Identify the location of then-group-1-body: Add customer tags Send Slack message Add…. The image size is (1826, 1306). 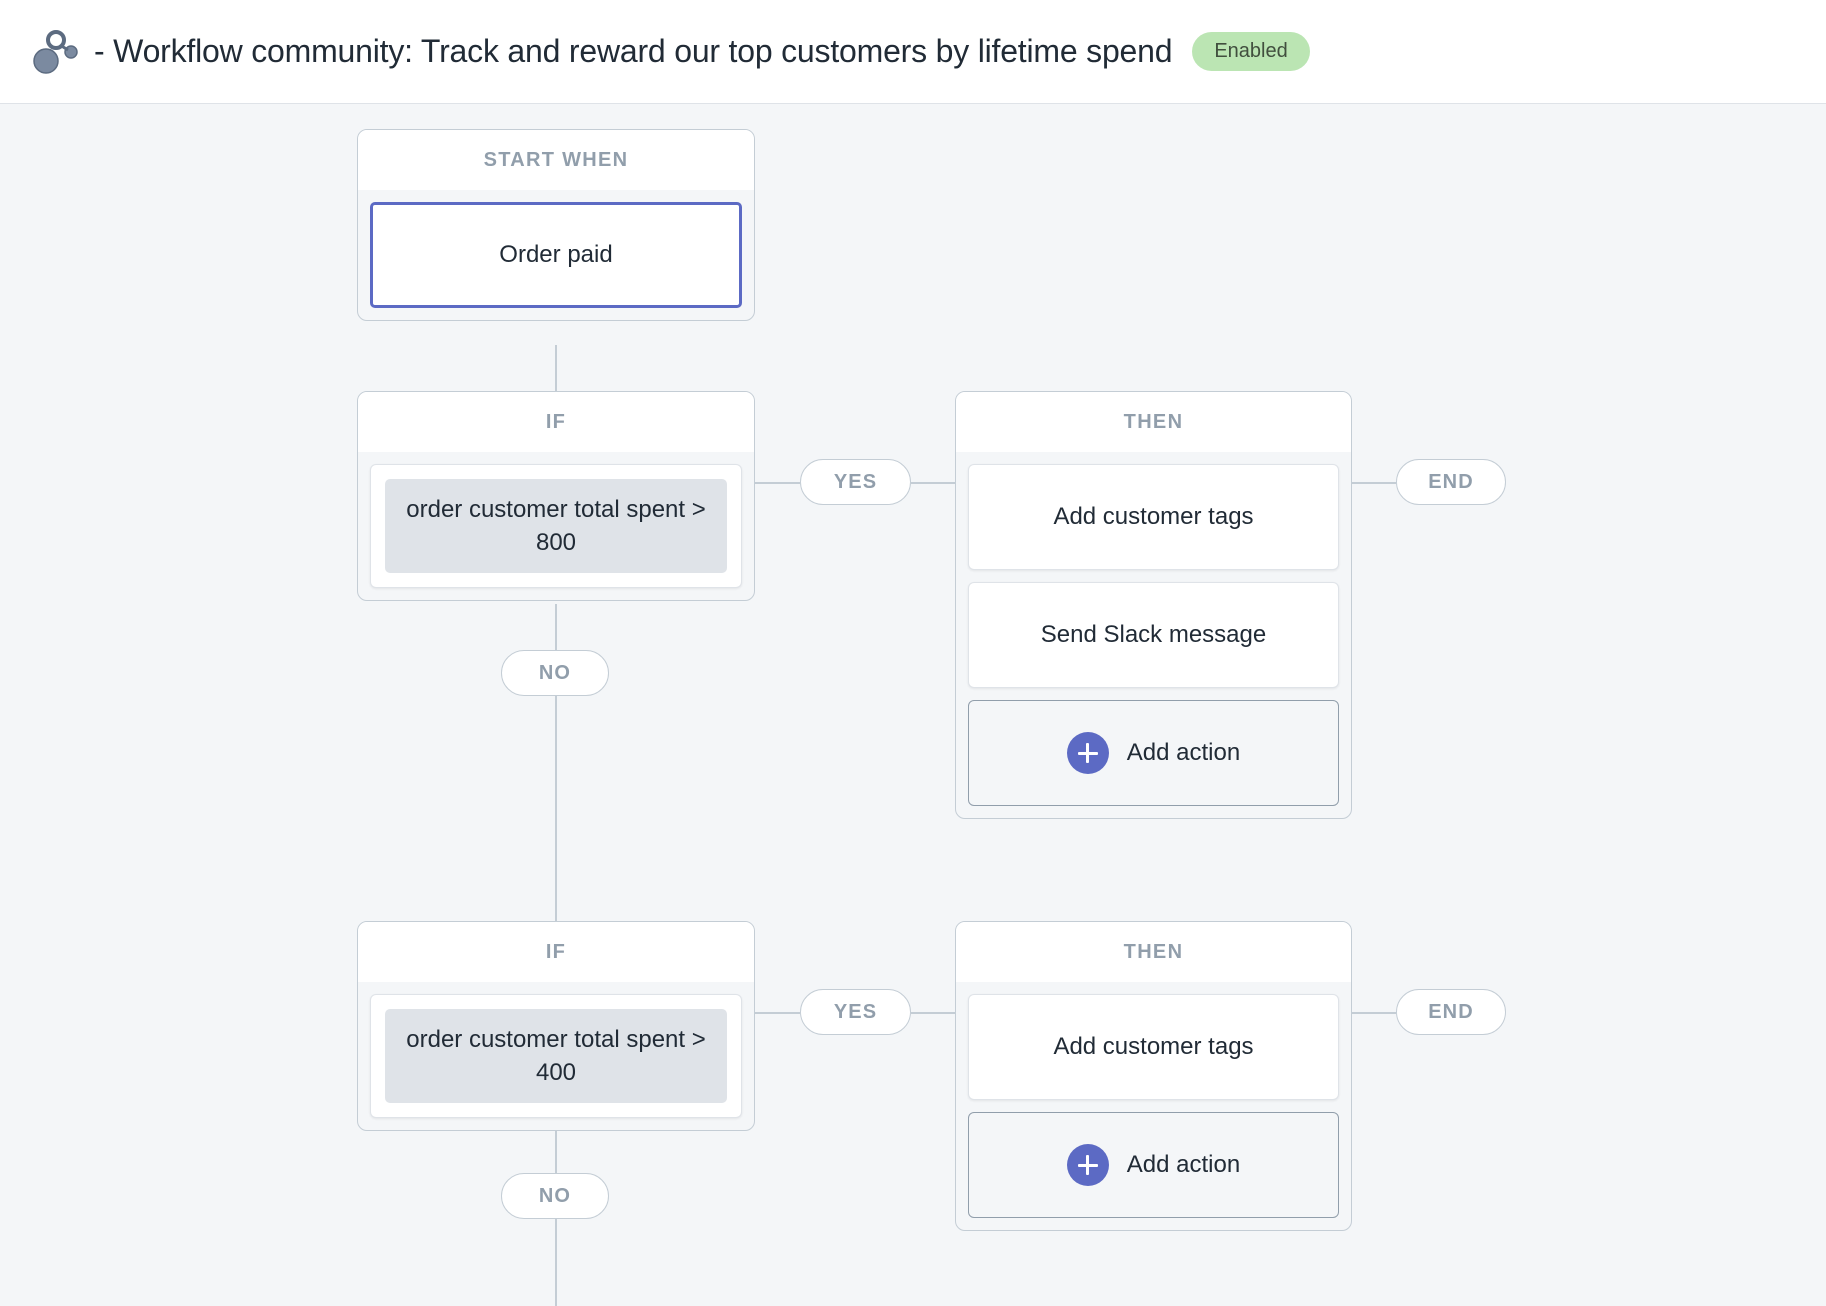
(1153, 635).